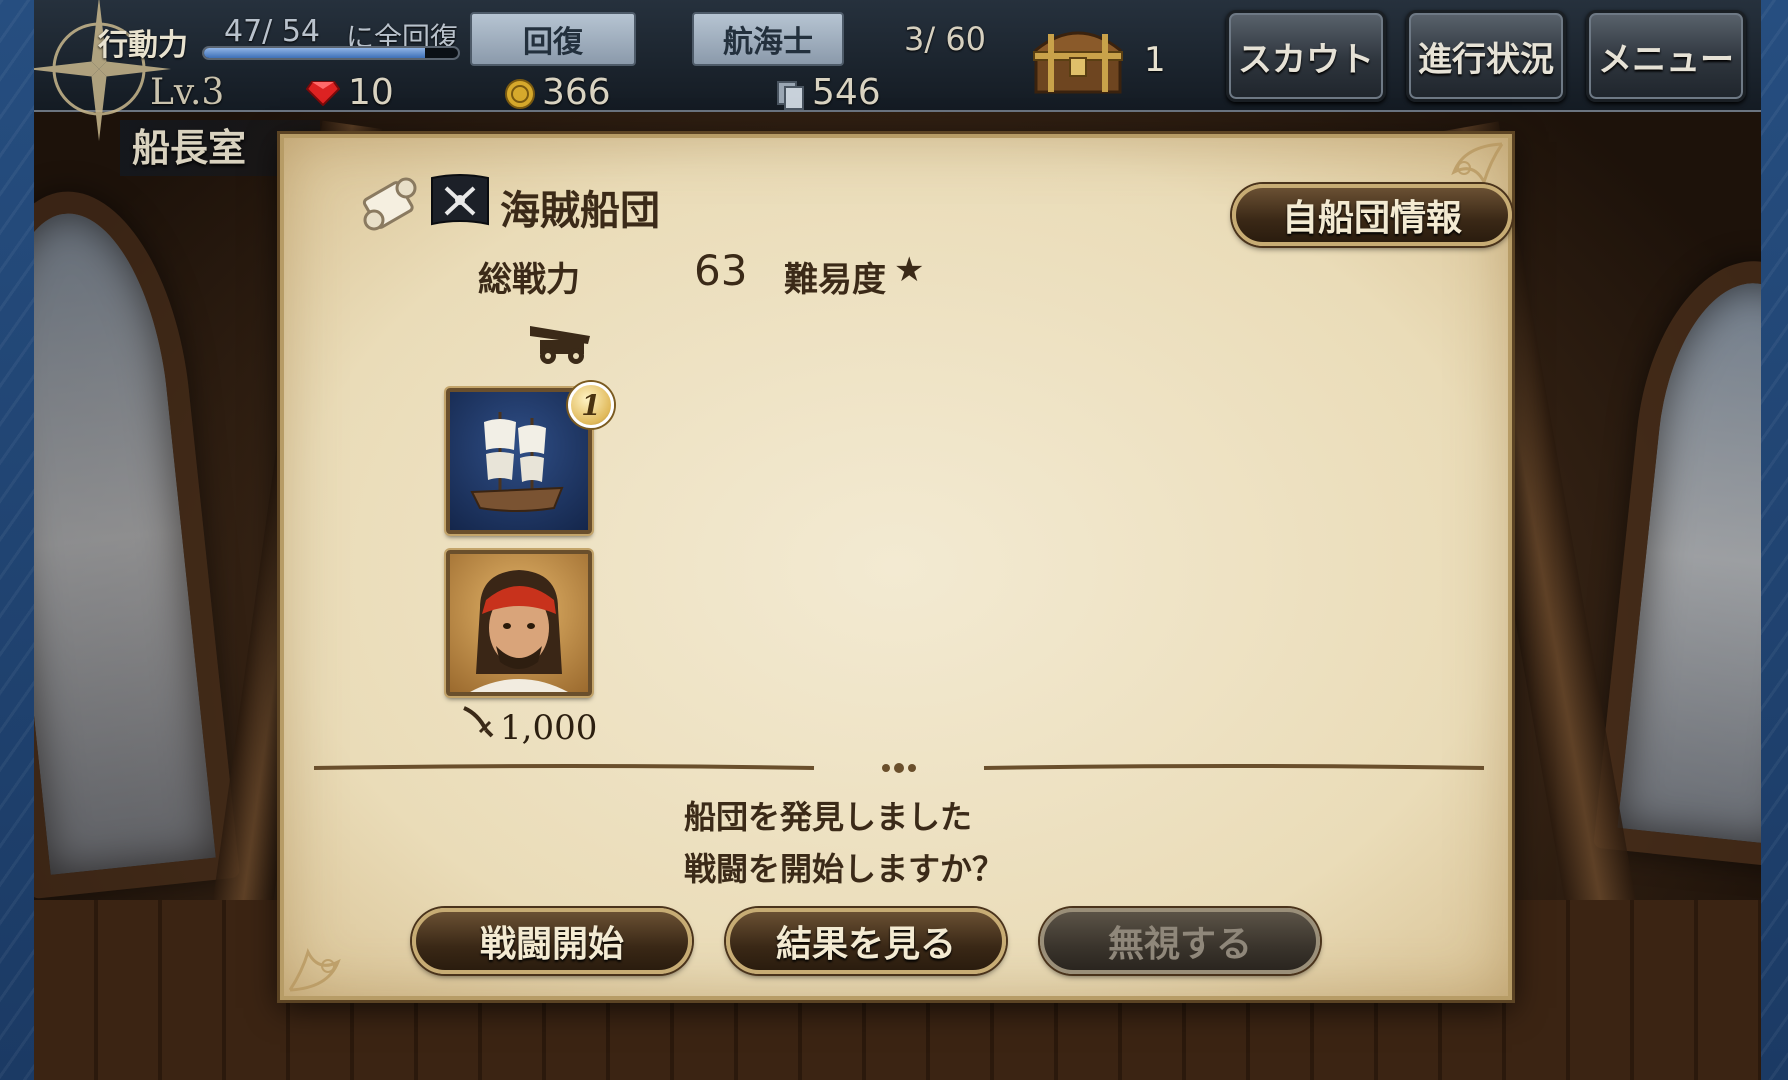 The image size is (1788, 1080). Describe the element at coordinates (143, 45) in the screenshot. I see `stamina-label: 行動力` at that location.